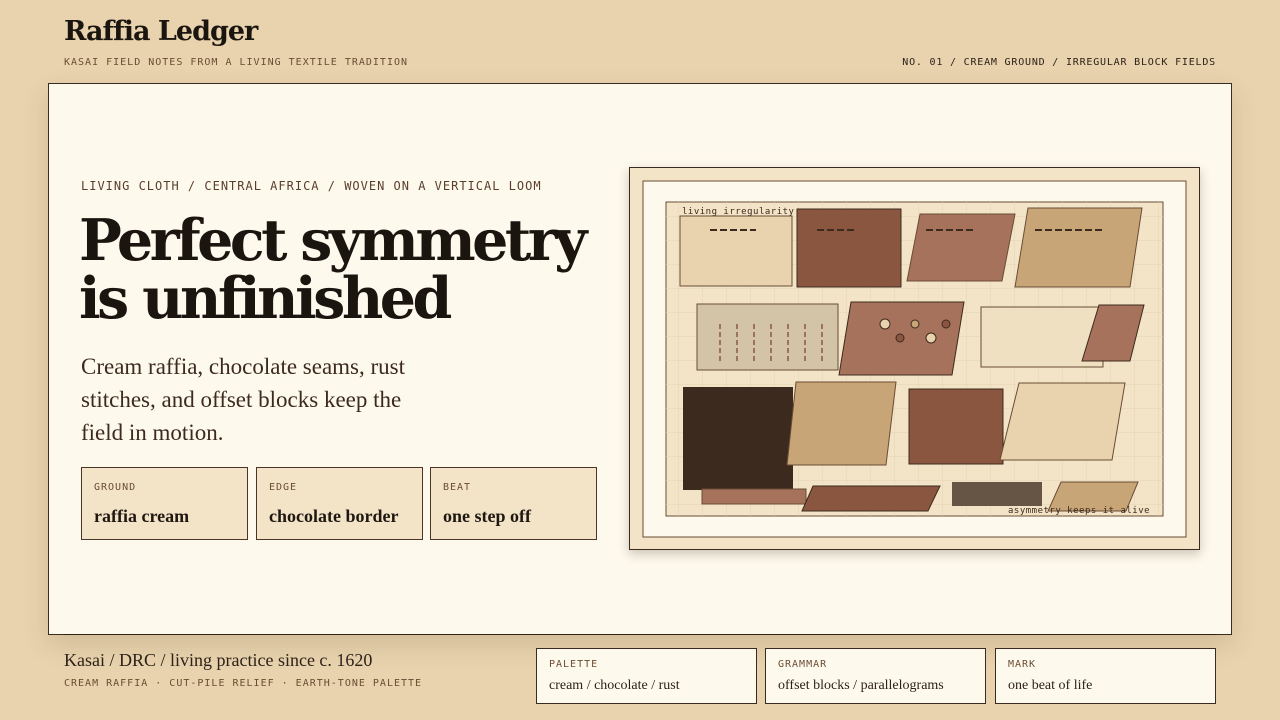  Describe the element at coordinates (997, 494) in the screenshot. I see `strip-umber` at that location.